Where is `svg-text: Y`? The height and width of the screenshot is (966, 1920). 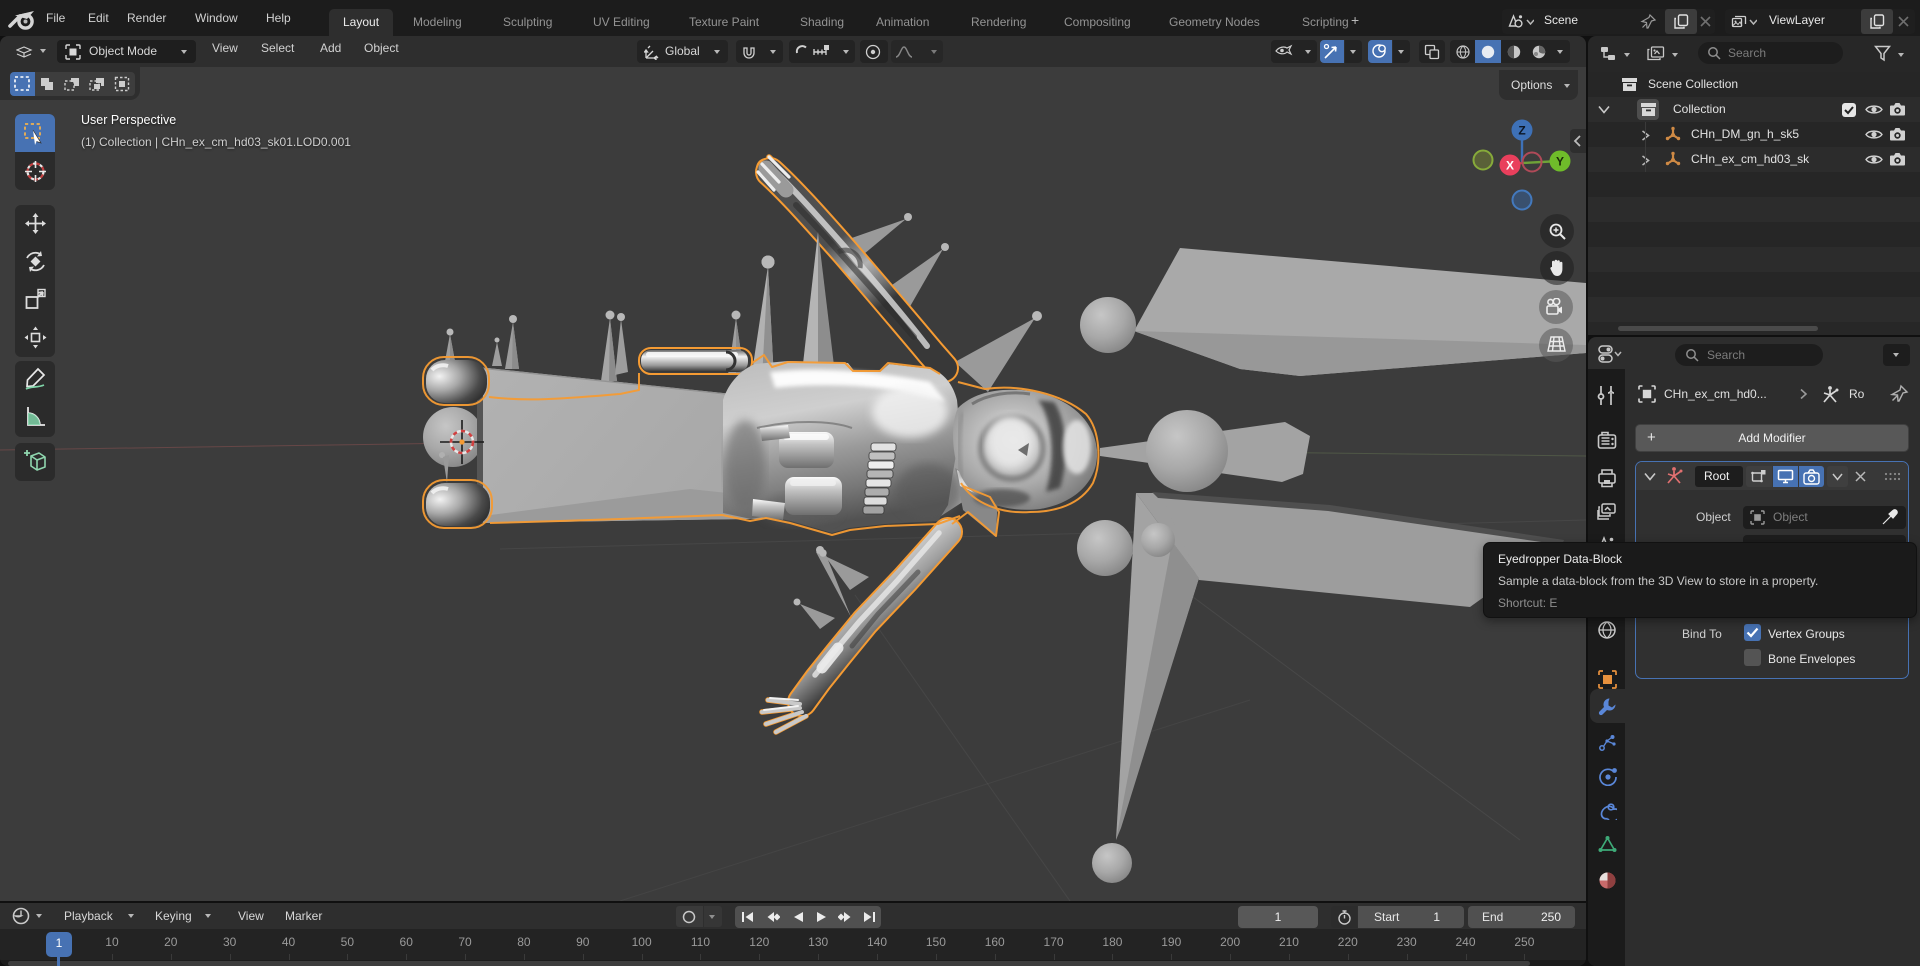 svg-text: Y is located at coordinates (1560, 162).